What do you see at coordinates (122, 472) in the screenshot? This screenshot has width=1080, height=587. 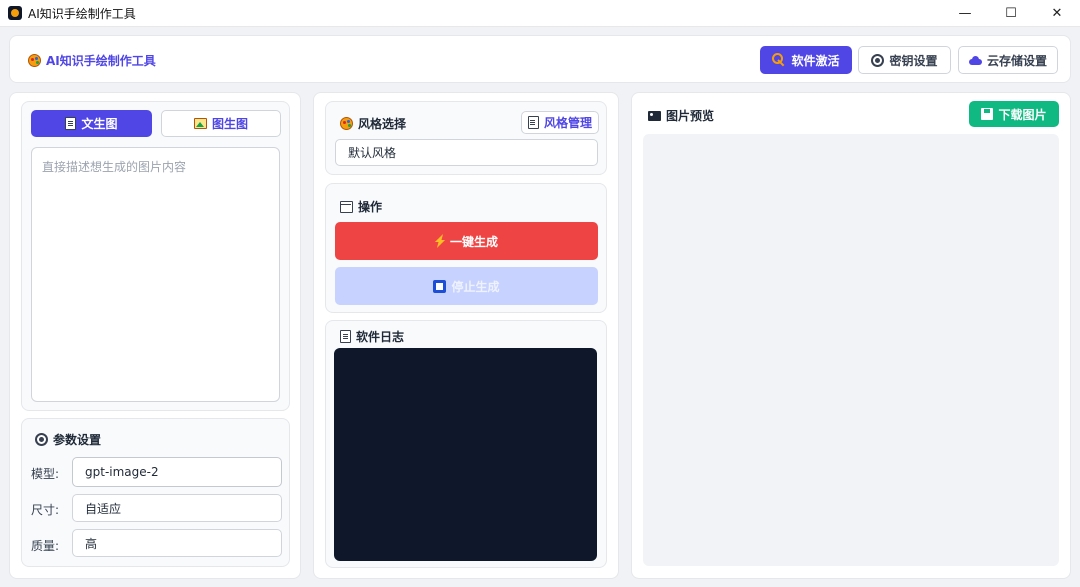 I see `model-value: gpt-image-2` at bounding box center [122, 472].